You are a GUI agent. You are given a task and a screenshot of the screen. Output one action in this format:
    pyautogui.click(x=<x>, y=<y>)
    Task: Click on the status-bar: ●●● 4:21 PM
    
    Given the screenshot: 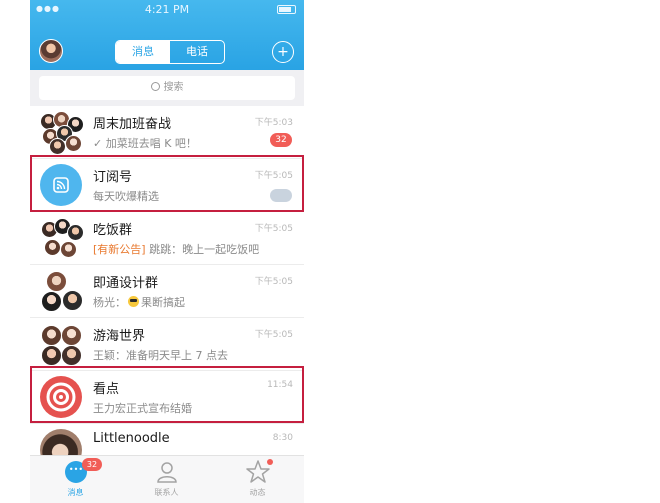 What is the action you would take?
    pyautogui.click(x=167, y=9)
    